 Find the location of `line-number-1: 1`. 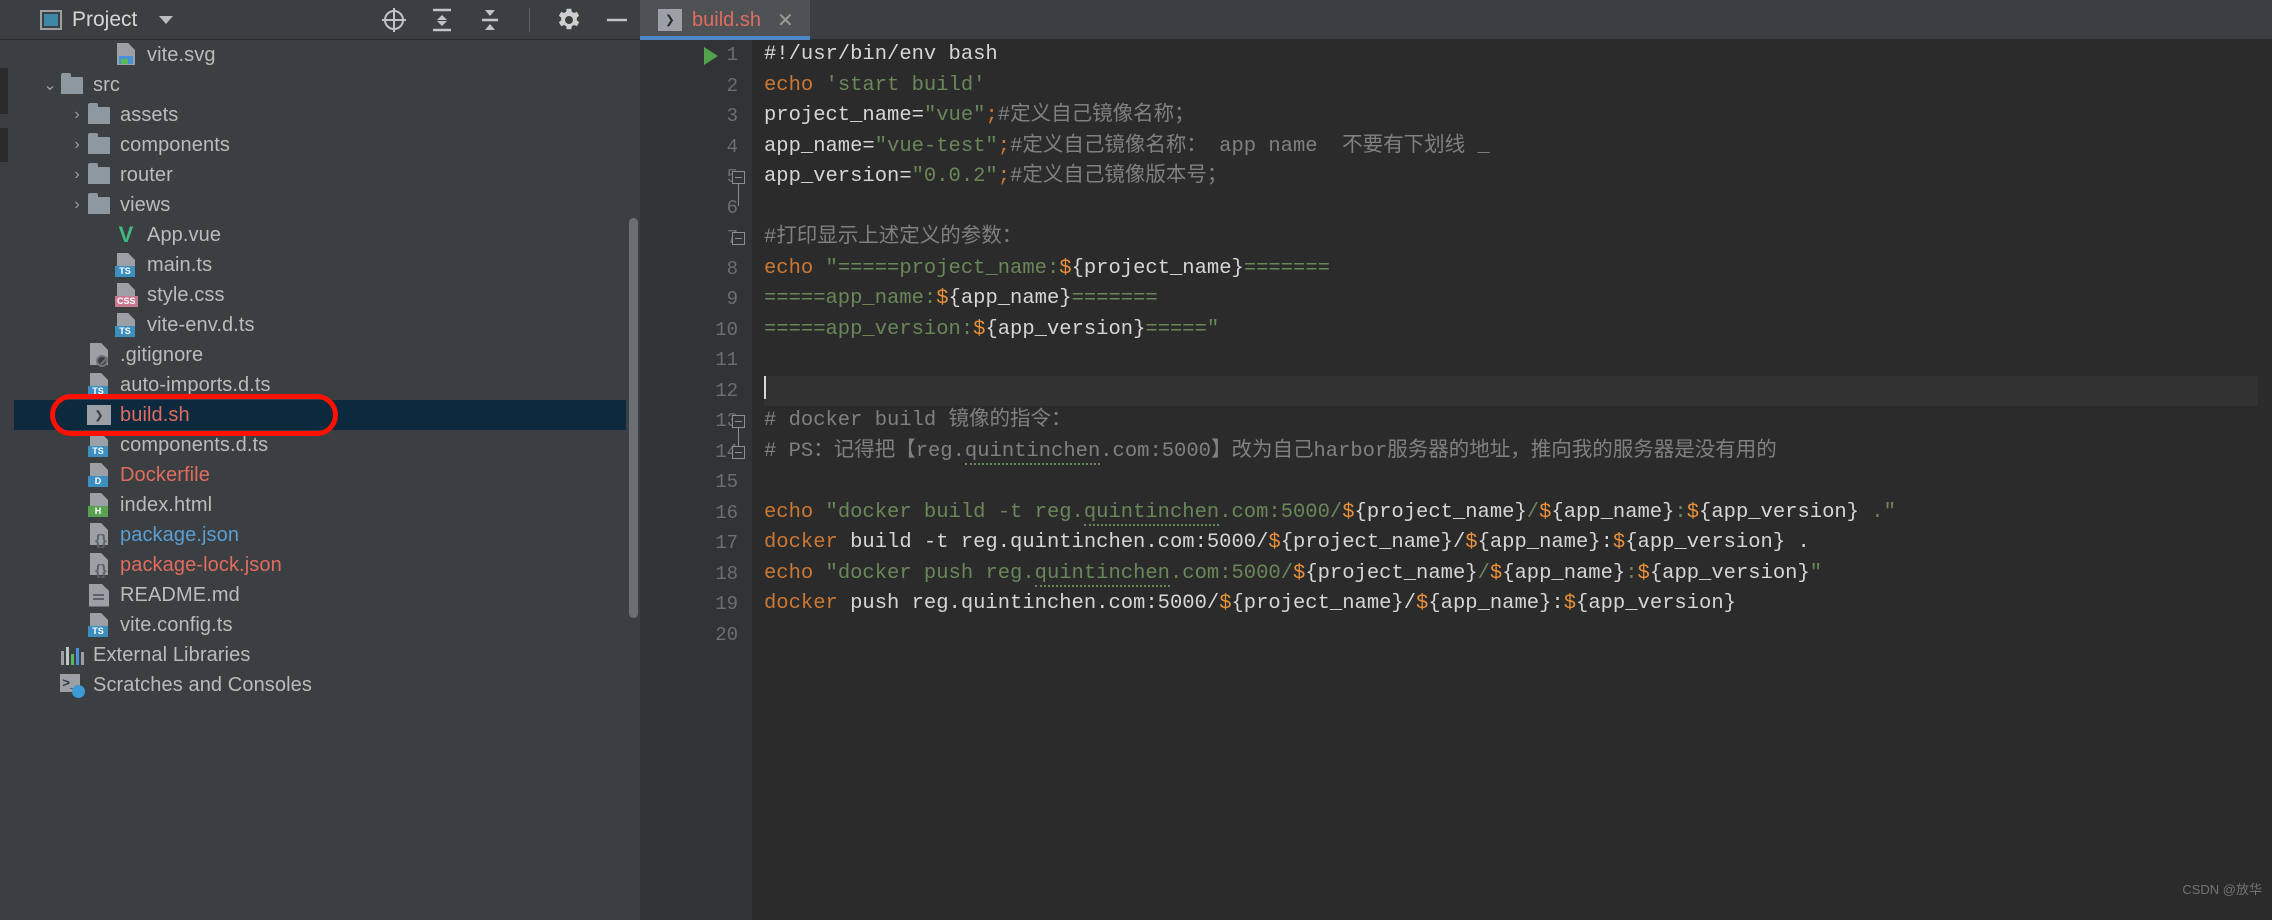

line-number-1: 1 is located at coordinates (696, 55).